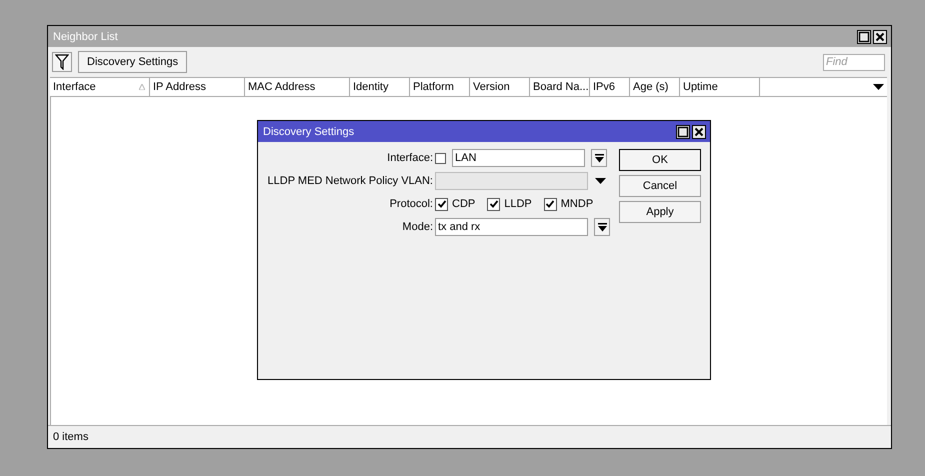  Describe the element at coordinates (440, 158) in the screenshot. I see `negate-checkbox` at that location.